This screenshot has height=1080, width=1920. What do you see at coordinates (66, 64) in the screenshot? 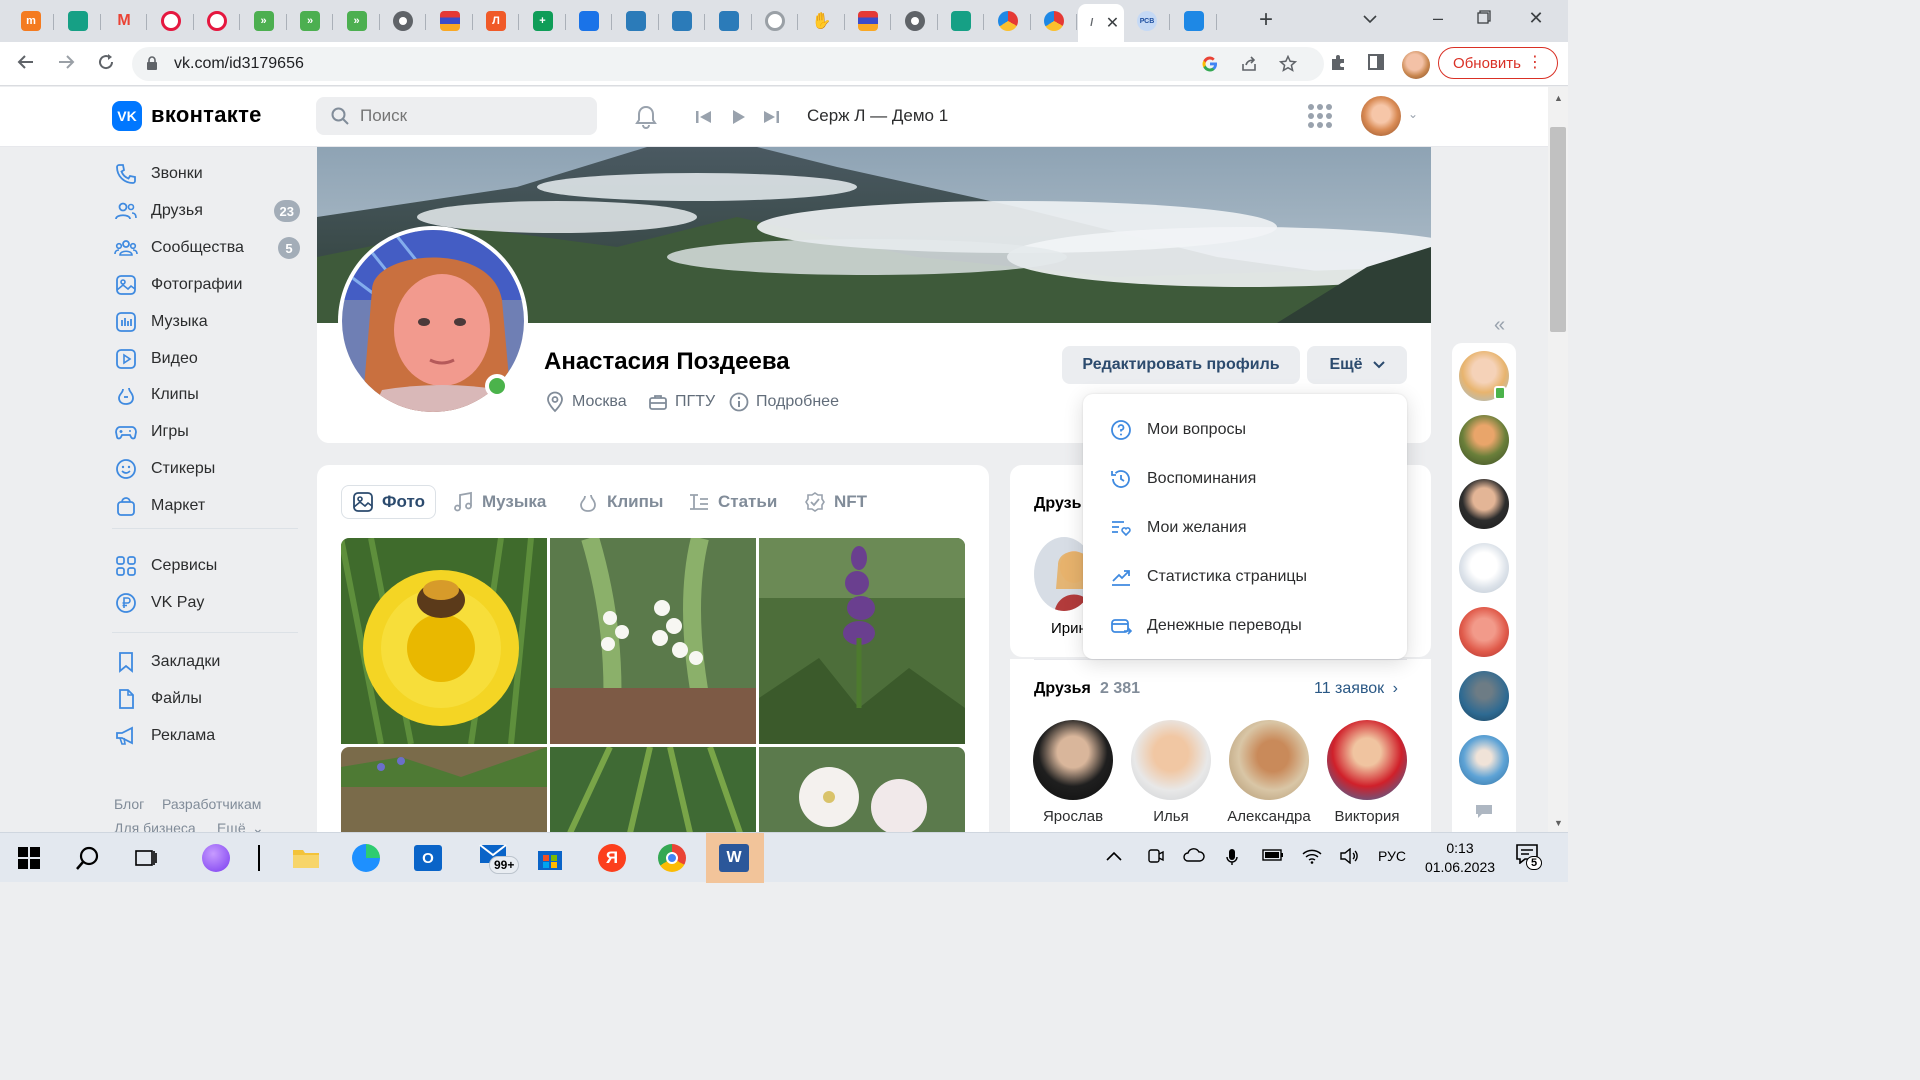
I see `forward-icon` at bounding box center [66, 64].